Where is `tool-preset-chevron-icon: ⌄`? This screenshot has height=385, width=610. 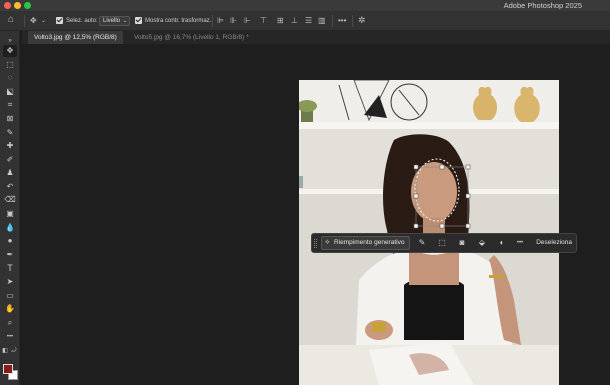
tool-preset-chevron-icon: ⌄ is located at coordinates (43, 21).